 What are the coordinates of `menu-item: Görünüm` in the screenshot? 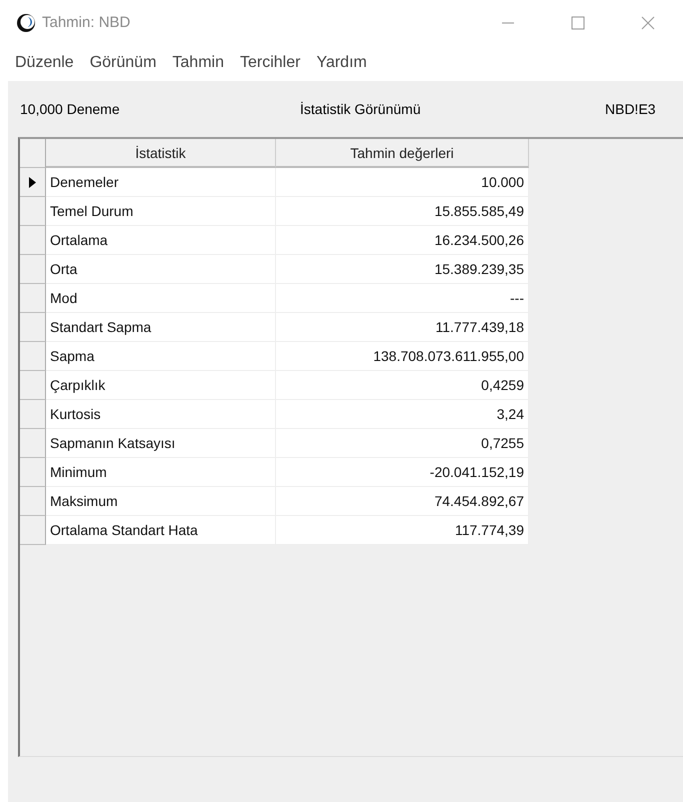 It's located at (123, 63).